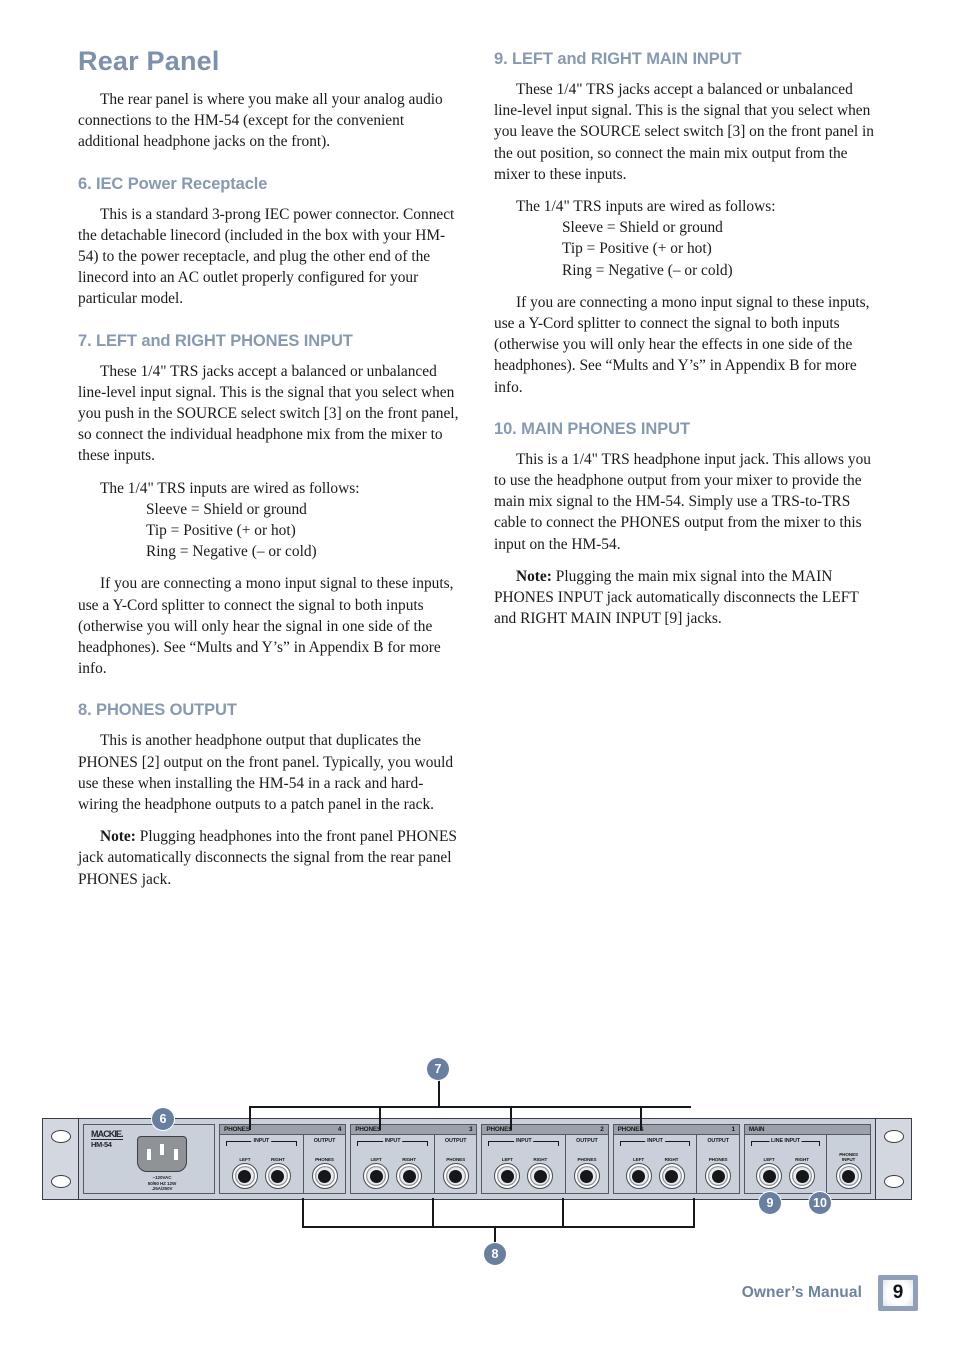  I want to click on channel-2-left-jack-wrap: LEFT, so click(507, 1173).